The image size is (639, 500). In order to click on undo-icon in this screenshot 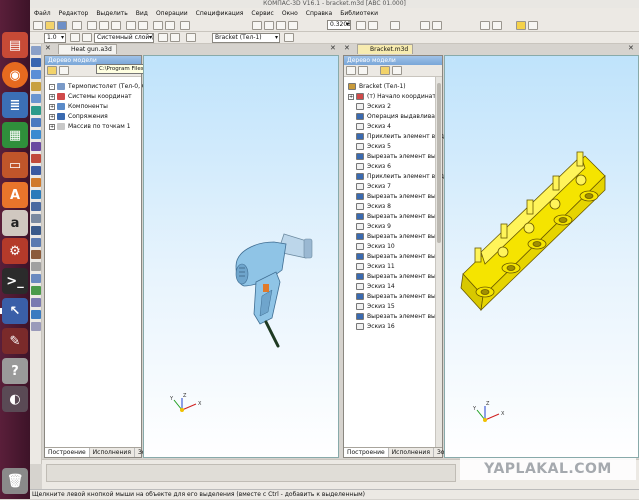, I will do `click(131, 25)`.